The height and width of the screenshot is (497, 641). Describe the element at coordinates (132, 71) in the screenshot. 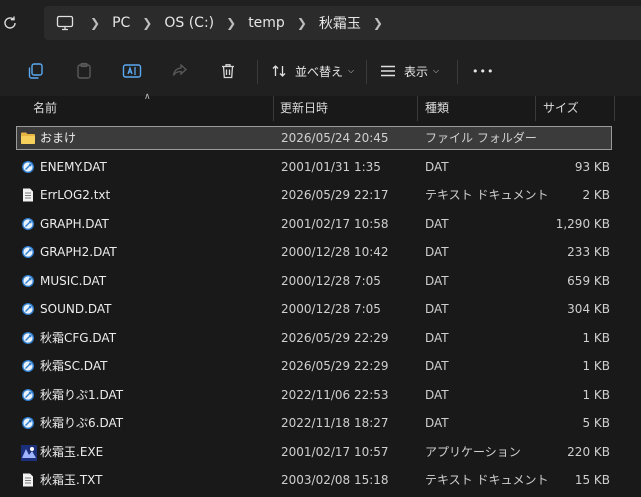

I see `rename-icon` at that location.